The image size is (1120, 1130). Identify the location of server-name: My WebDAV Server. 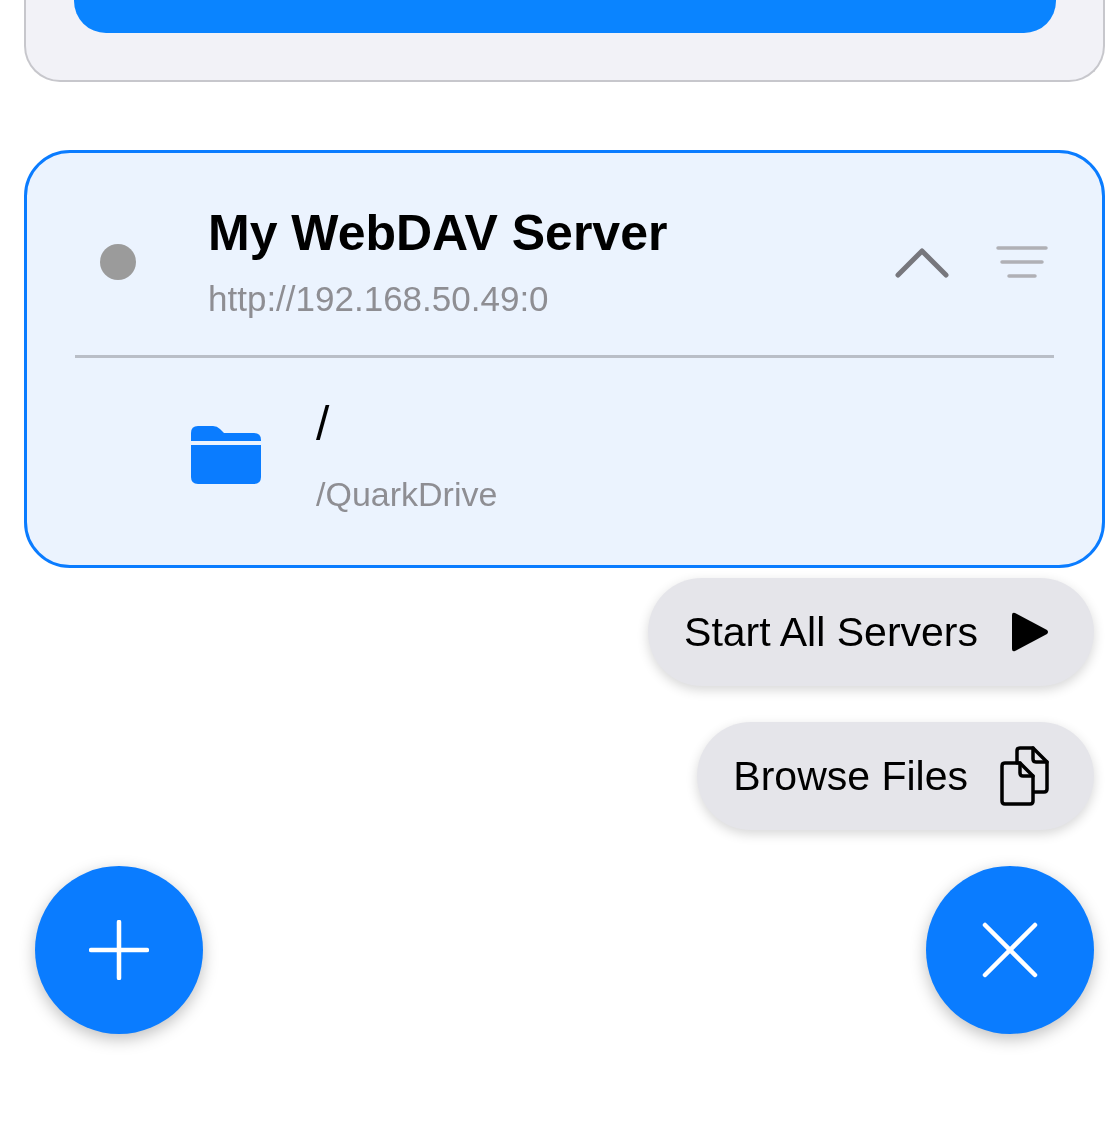
(438, 233).